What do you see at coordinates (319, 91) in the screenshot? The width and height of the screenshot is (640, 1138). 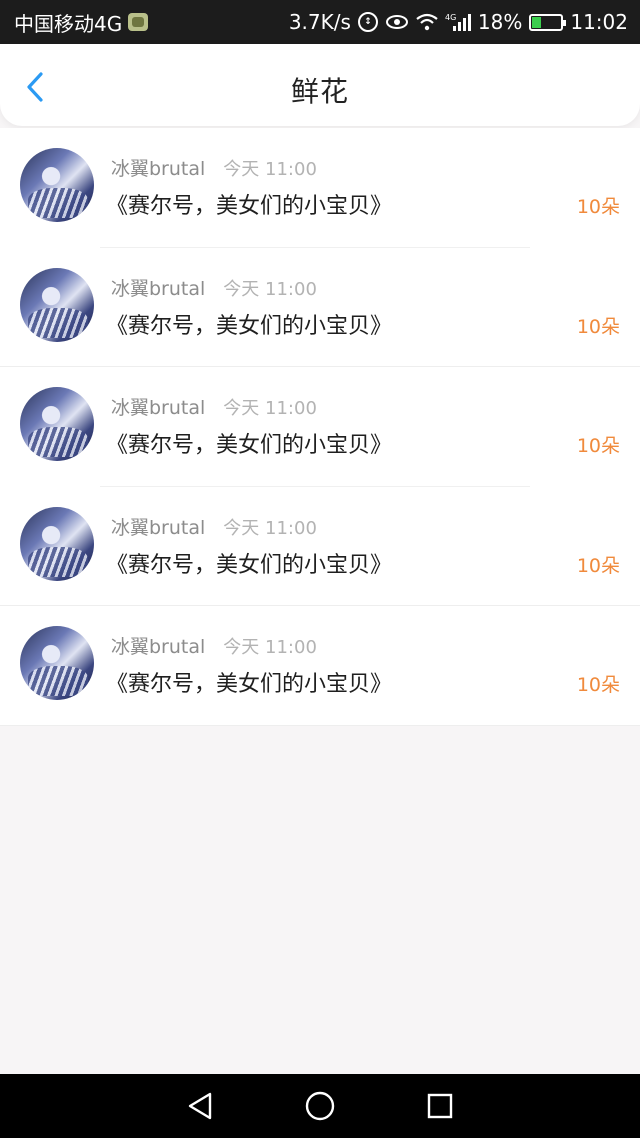 I see `page-title: 鲜花` at bounding box center [319, 91].